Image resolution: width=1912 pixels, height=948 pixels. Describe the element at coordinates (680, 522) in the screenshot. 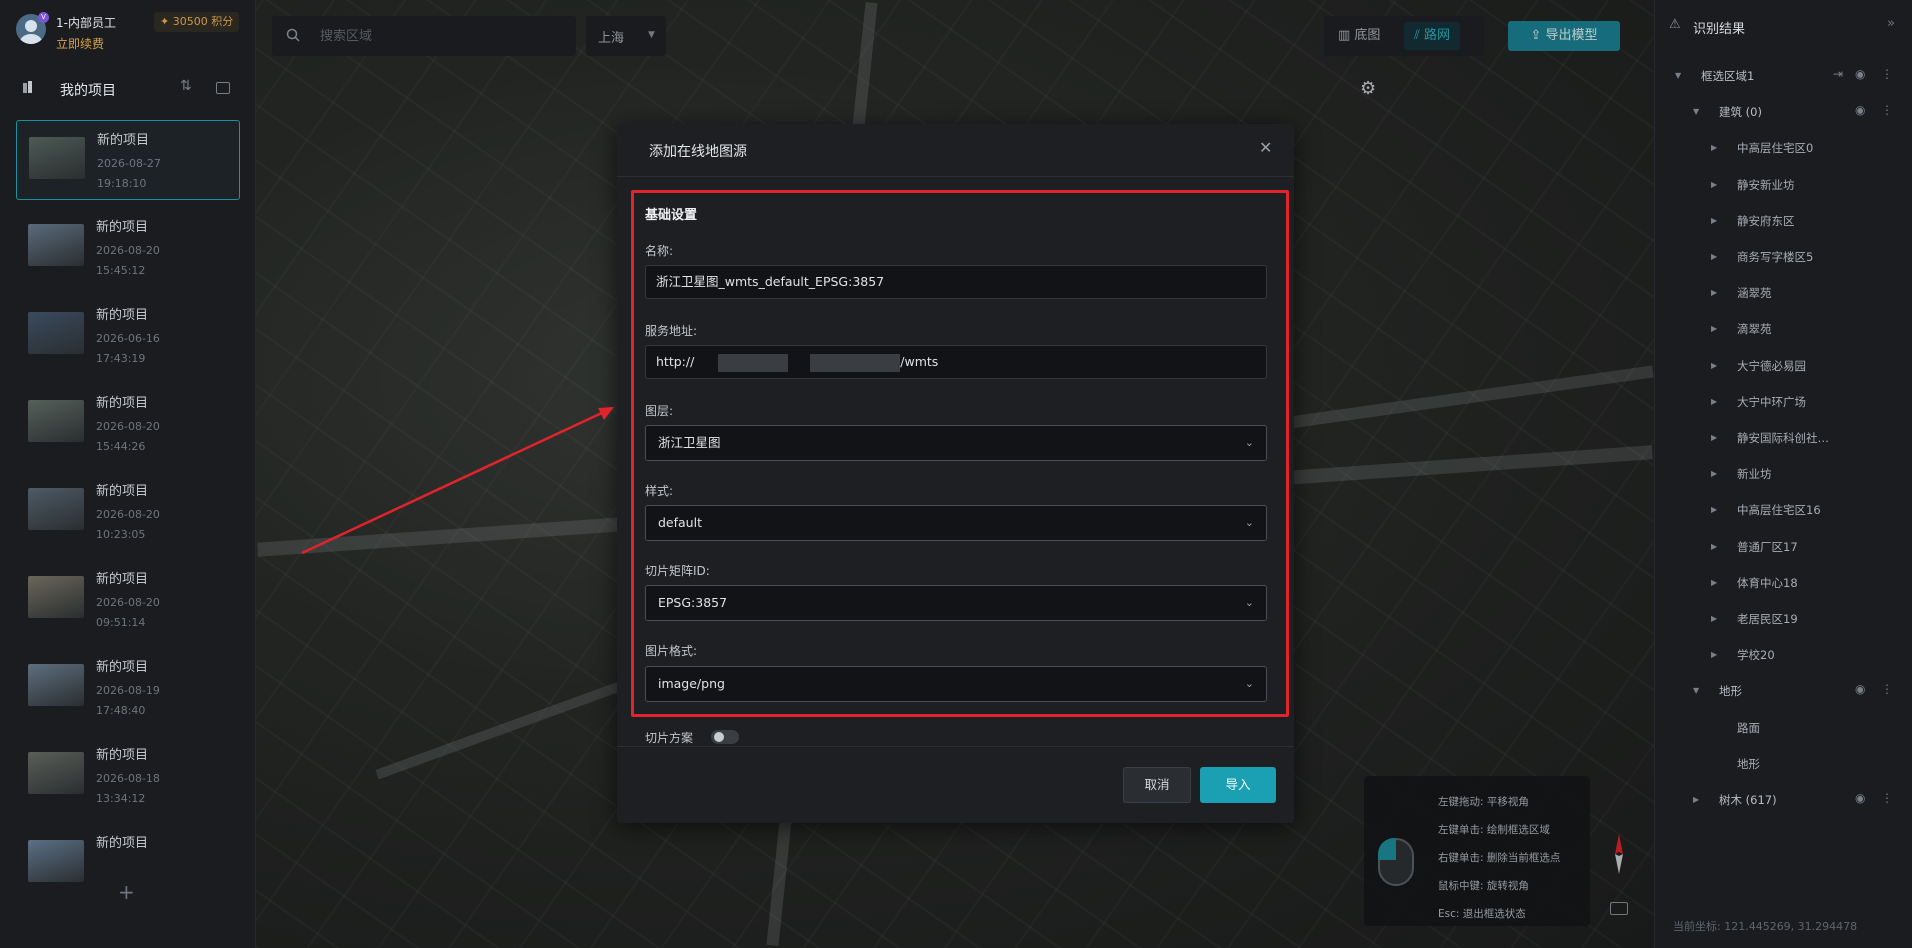

I see `style-value: default` at that location.